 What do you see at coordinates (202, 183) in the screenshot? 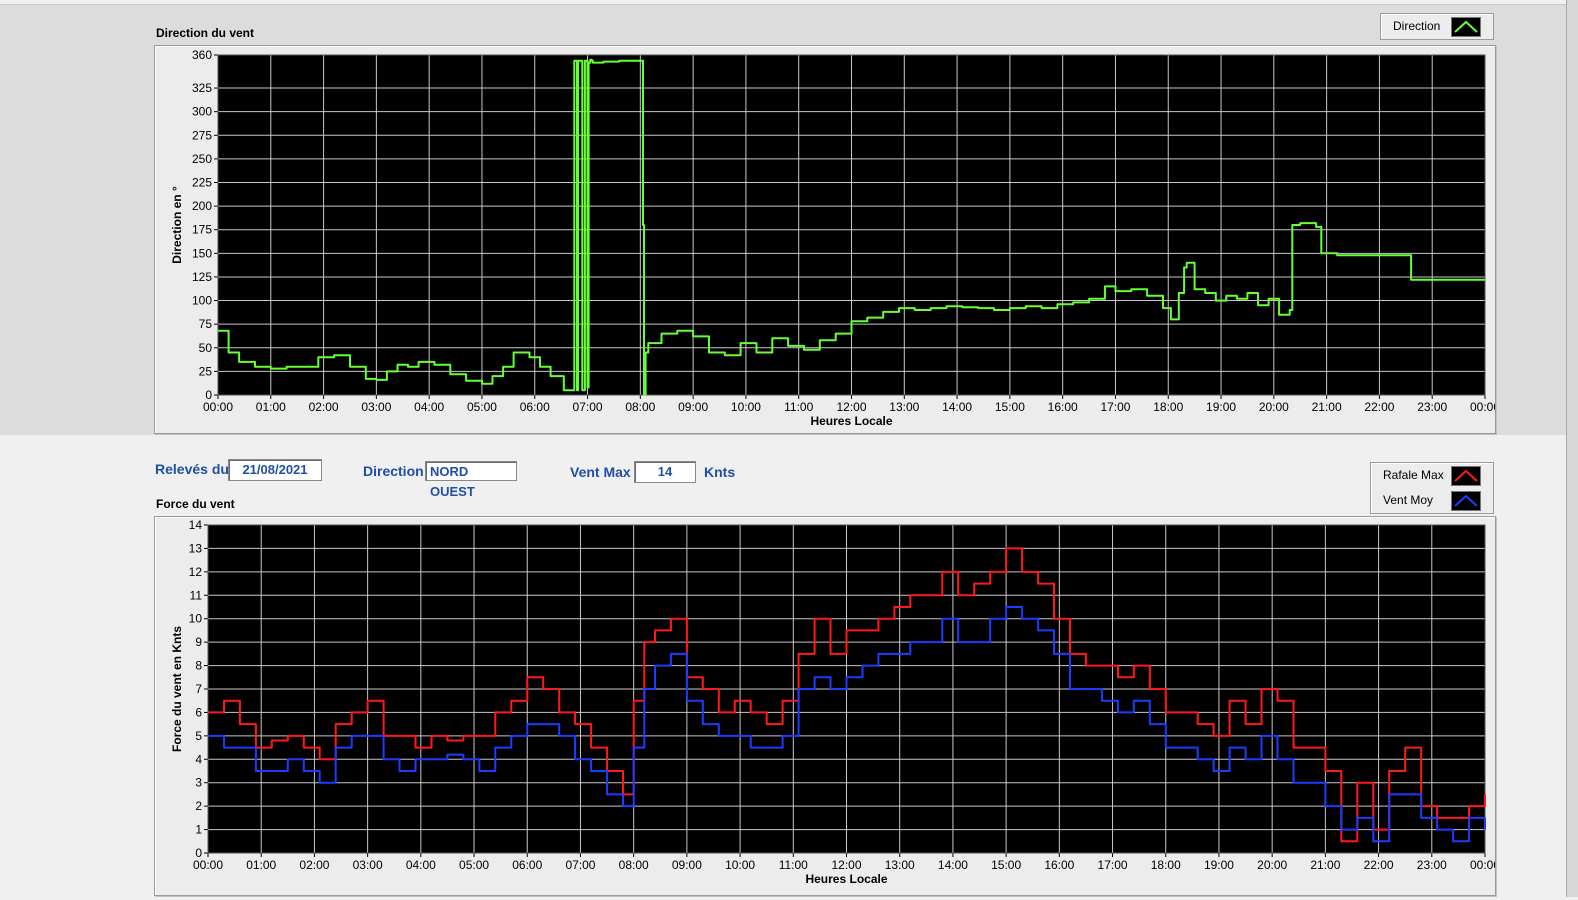
I see `y-tick-label: 225` at bounding box center [202, 183].